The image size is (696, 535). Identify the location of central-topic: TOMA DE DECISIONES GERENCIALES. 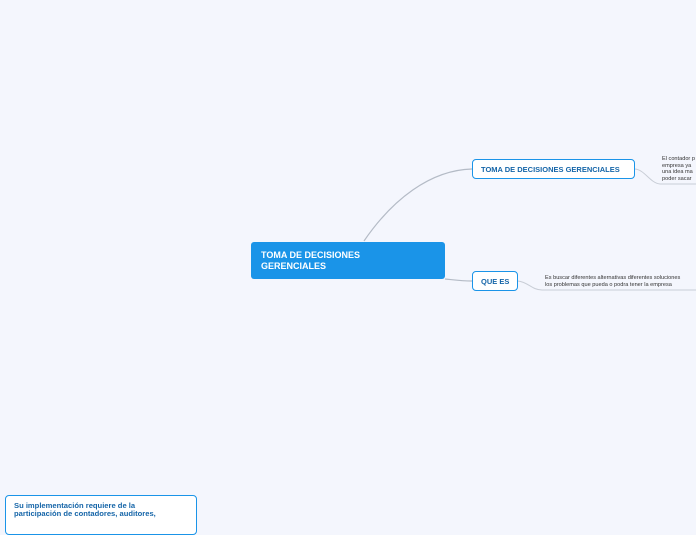
(348, 260).